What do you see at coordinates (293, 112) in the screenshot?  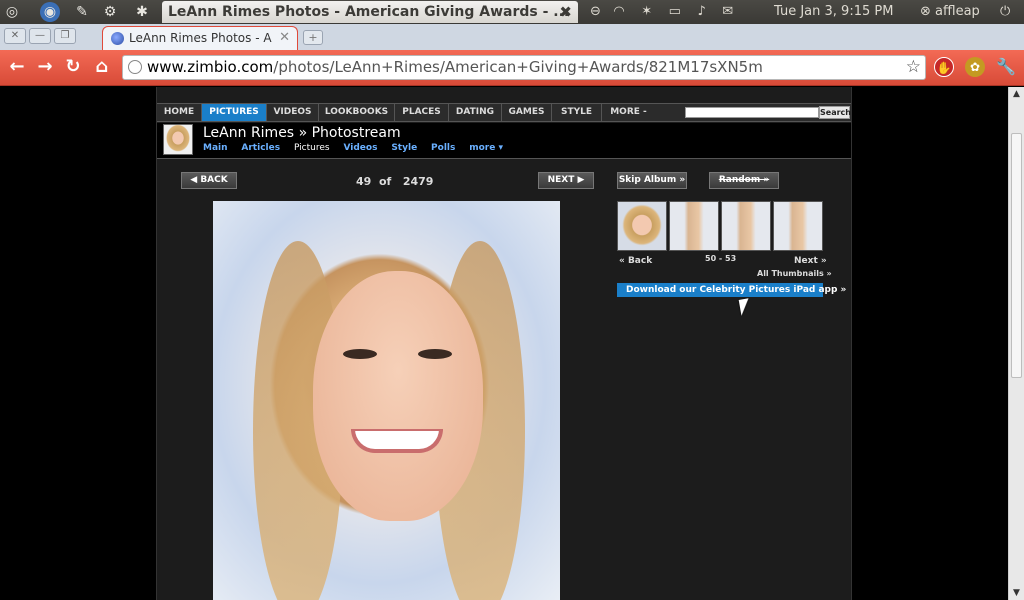 I see `nav-videos: VIDEOS` at bounding box center [293, 112].